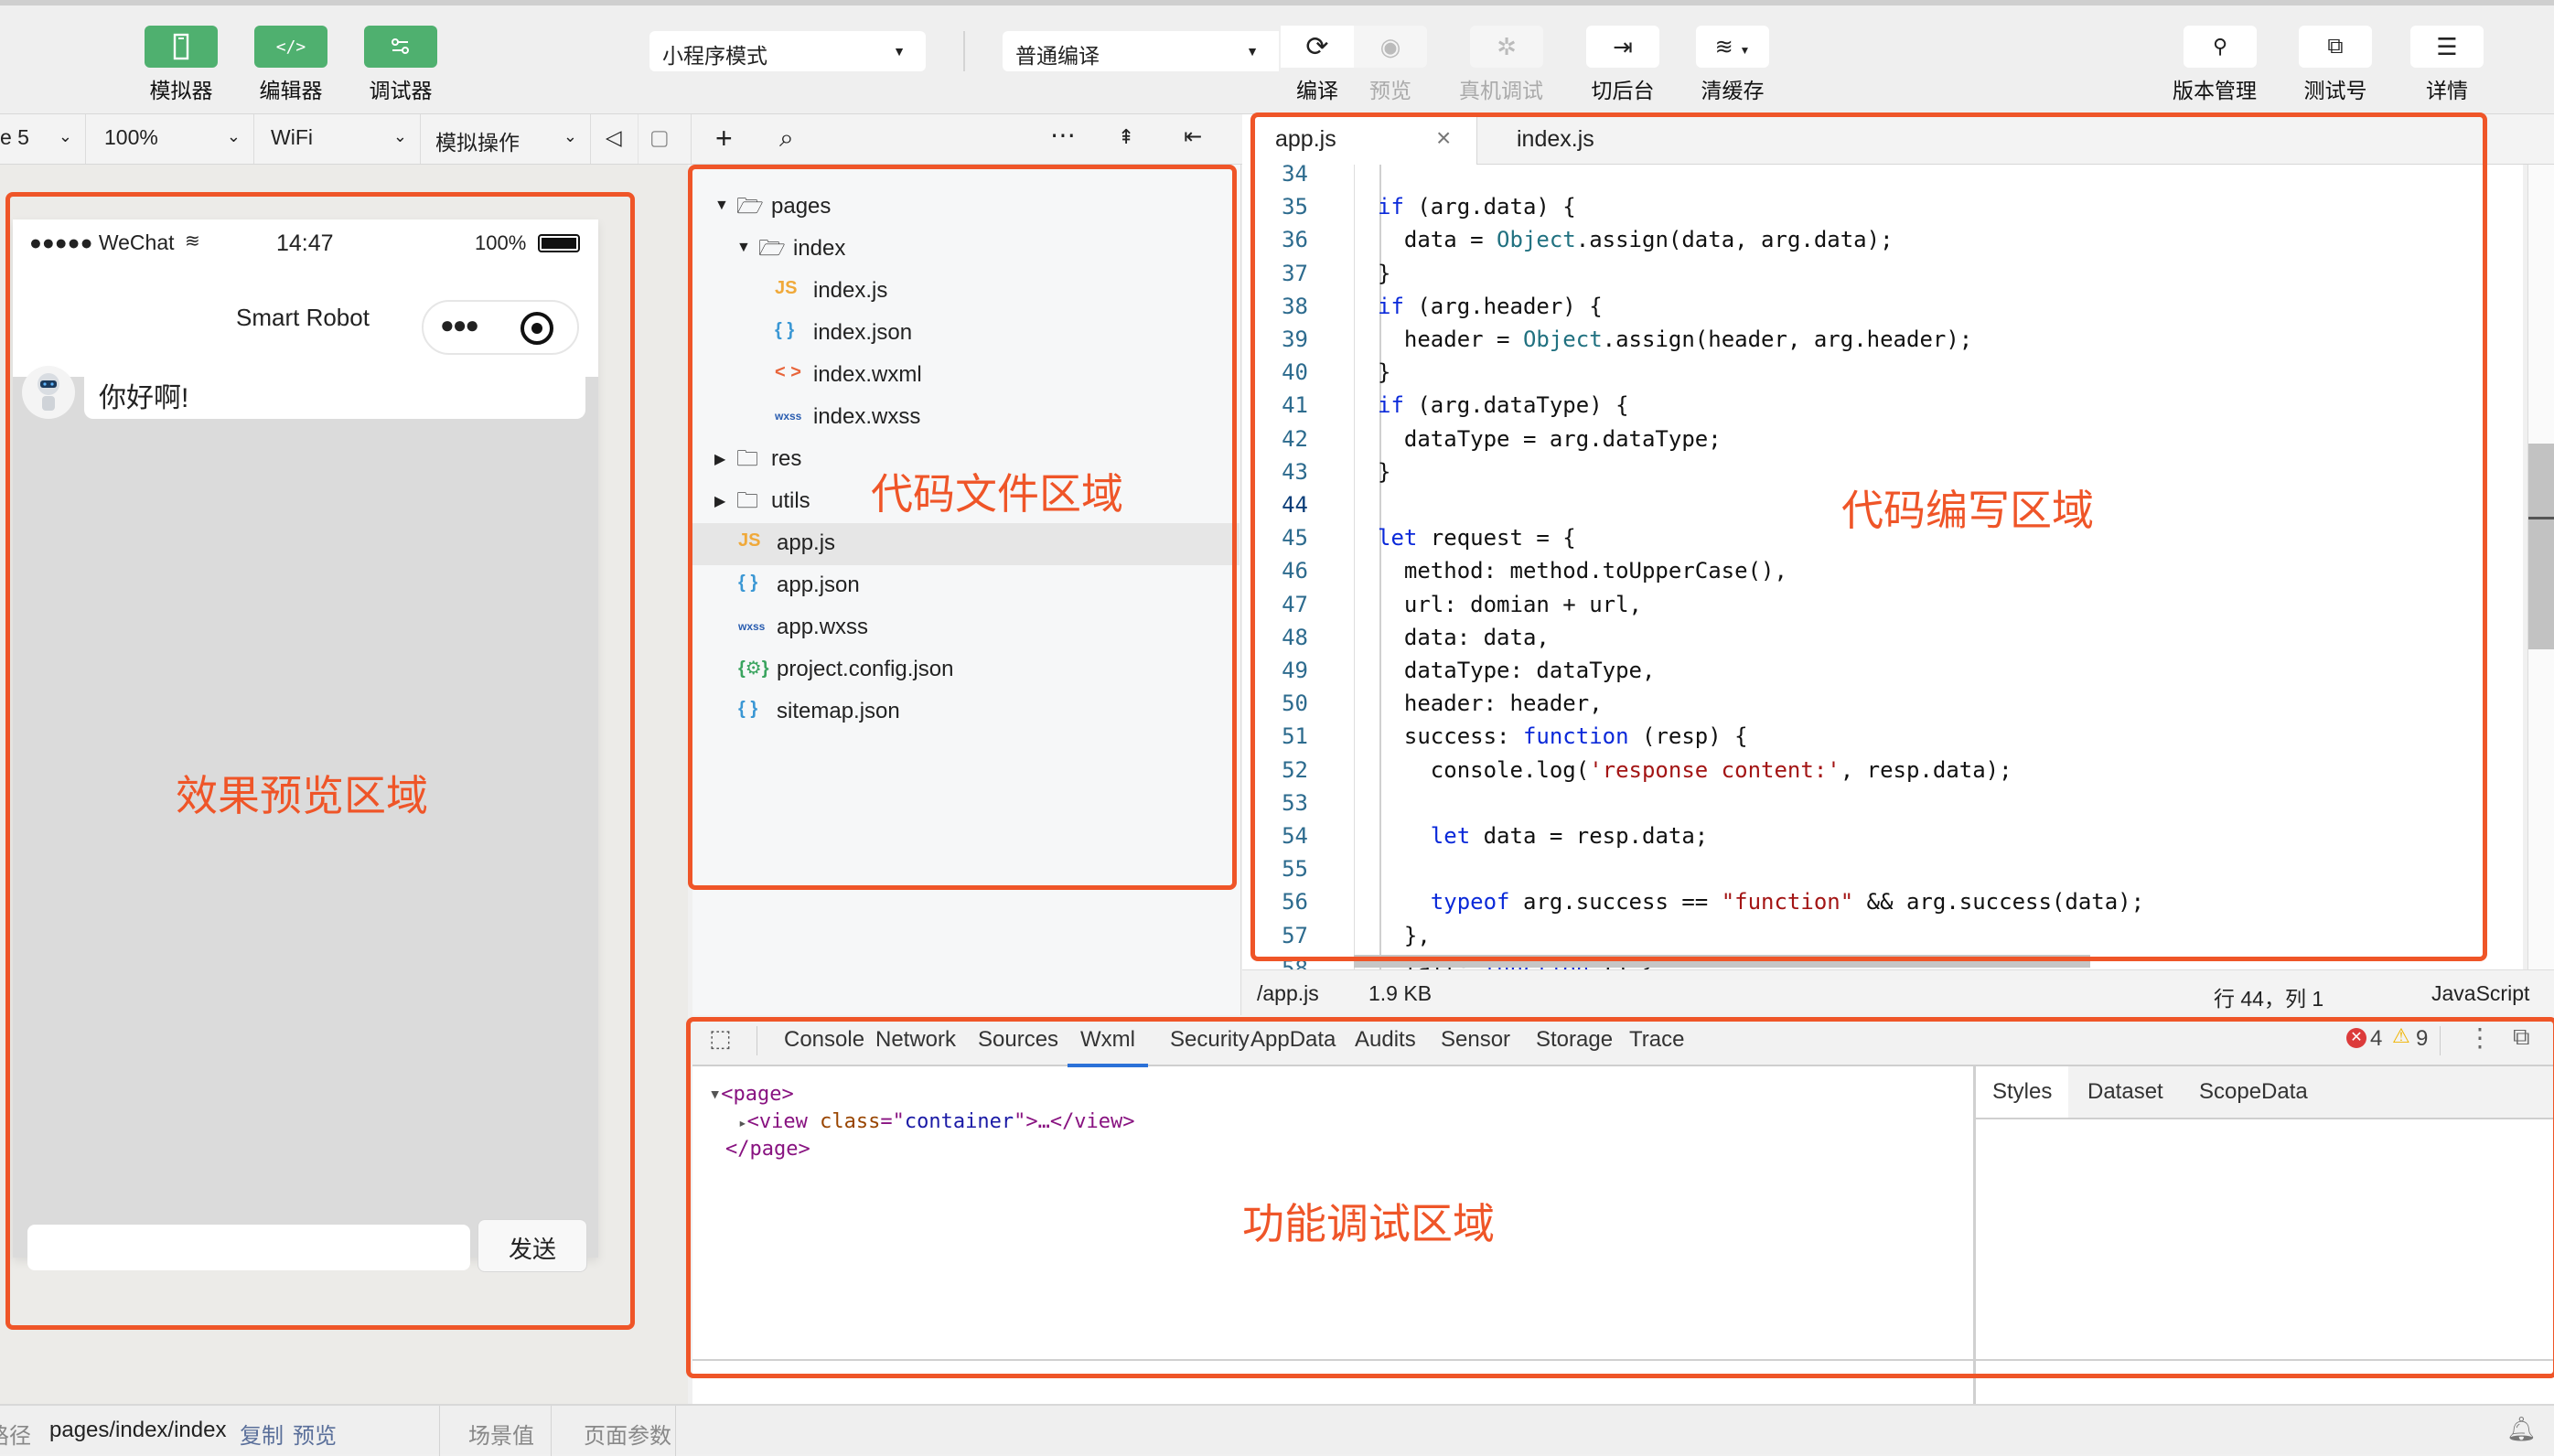 The image size is (2554, 1456). What do you see at coordinates (965, 208) in the screenshot?
I see `file-tree-item: ▼ 🗁 pages` at bounding box center [965, 208].